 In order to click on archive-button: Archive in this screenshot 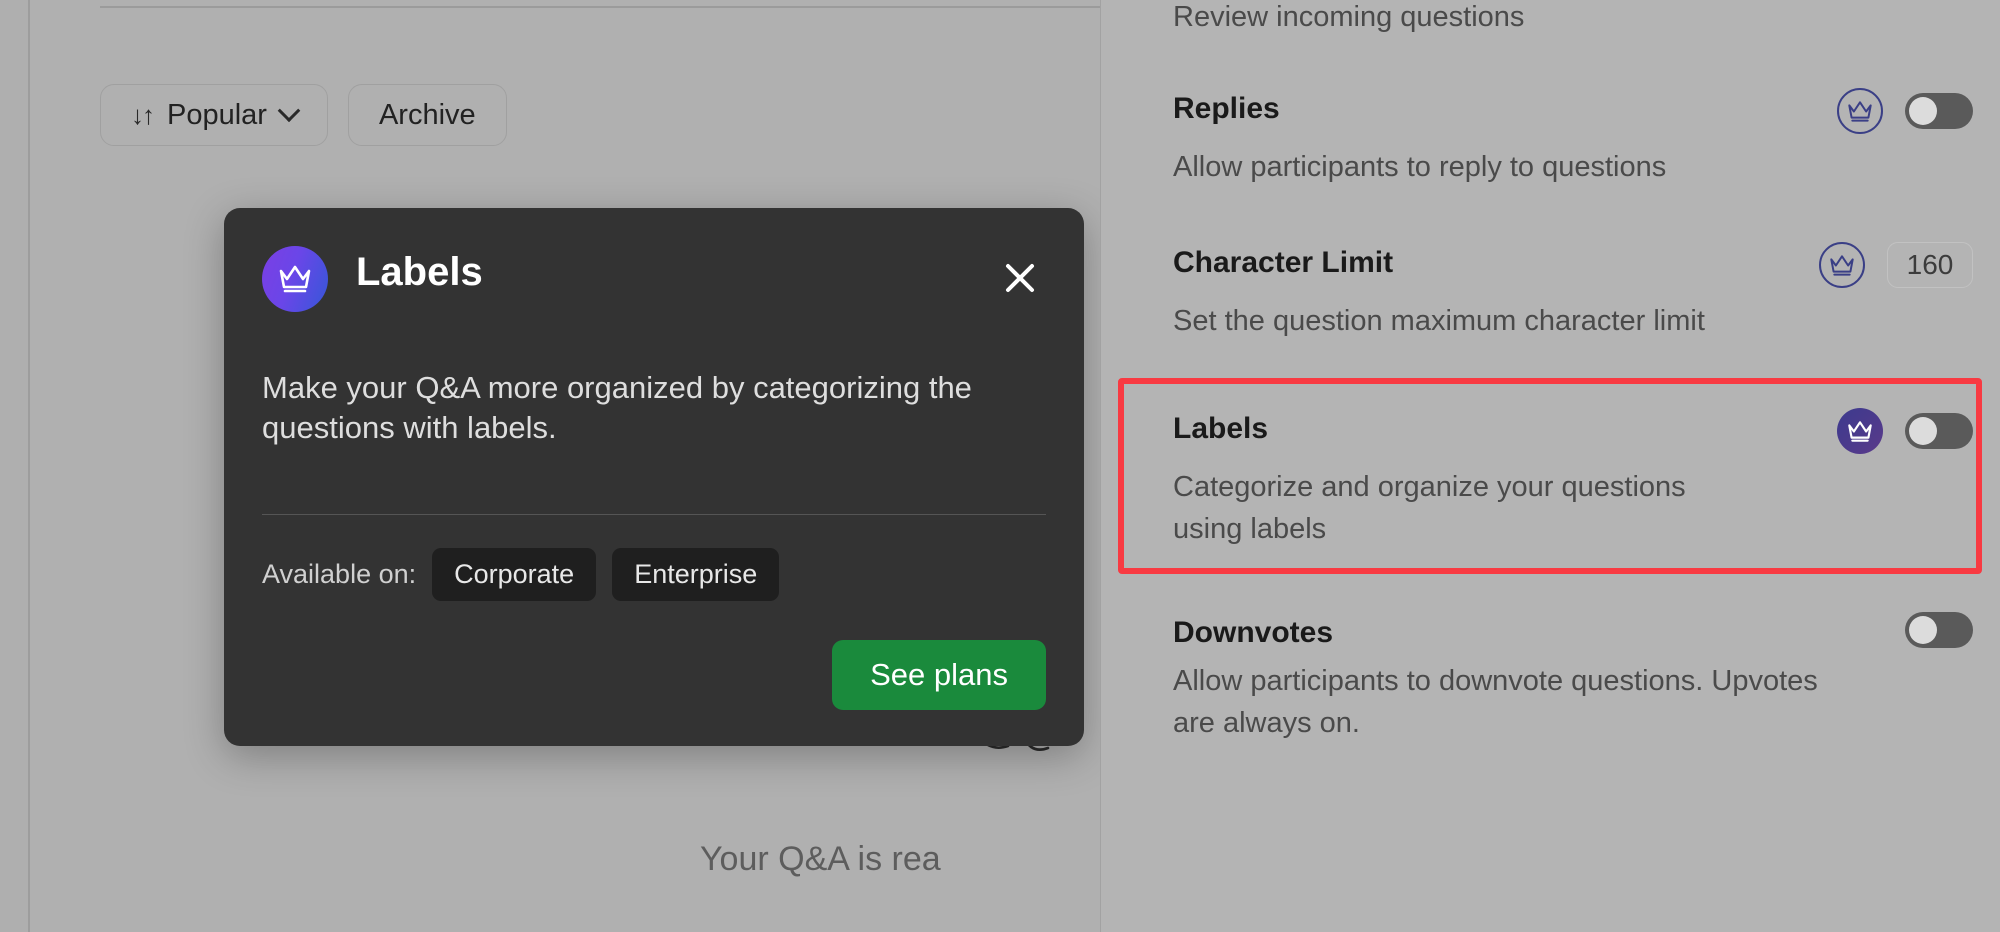, I will do `click(427, 115)`.